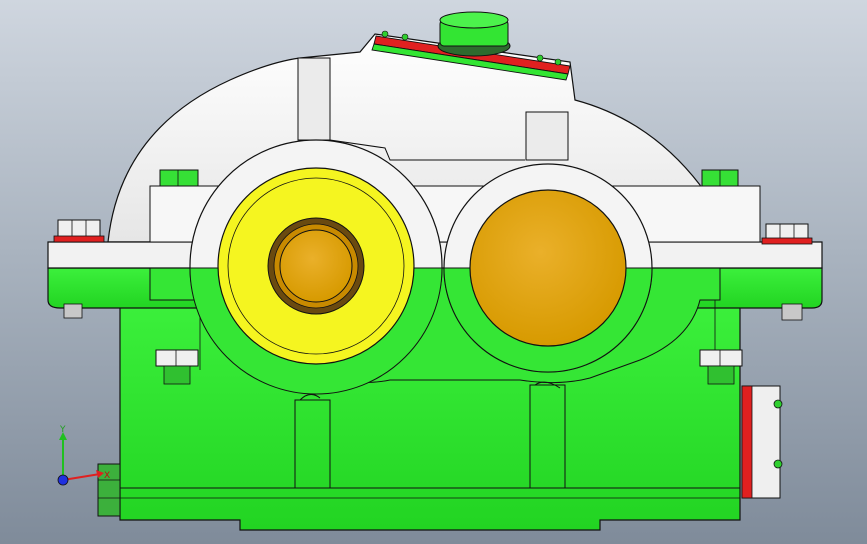 The height and width of the screenshot is (544, 867). I want to click on bolt-flange-left, so click(73, 311).